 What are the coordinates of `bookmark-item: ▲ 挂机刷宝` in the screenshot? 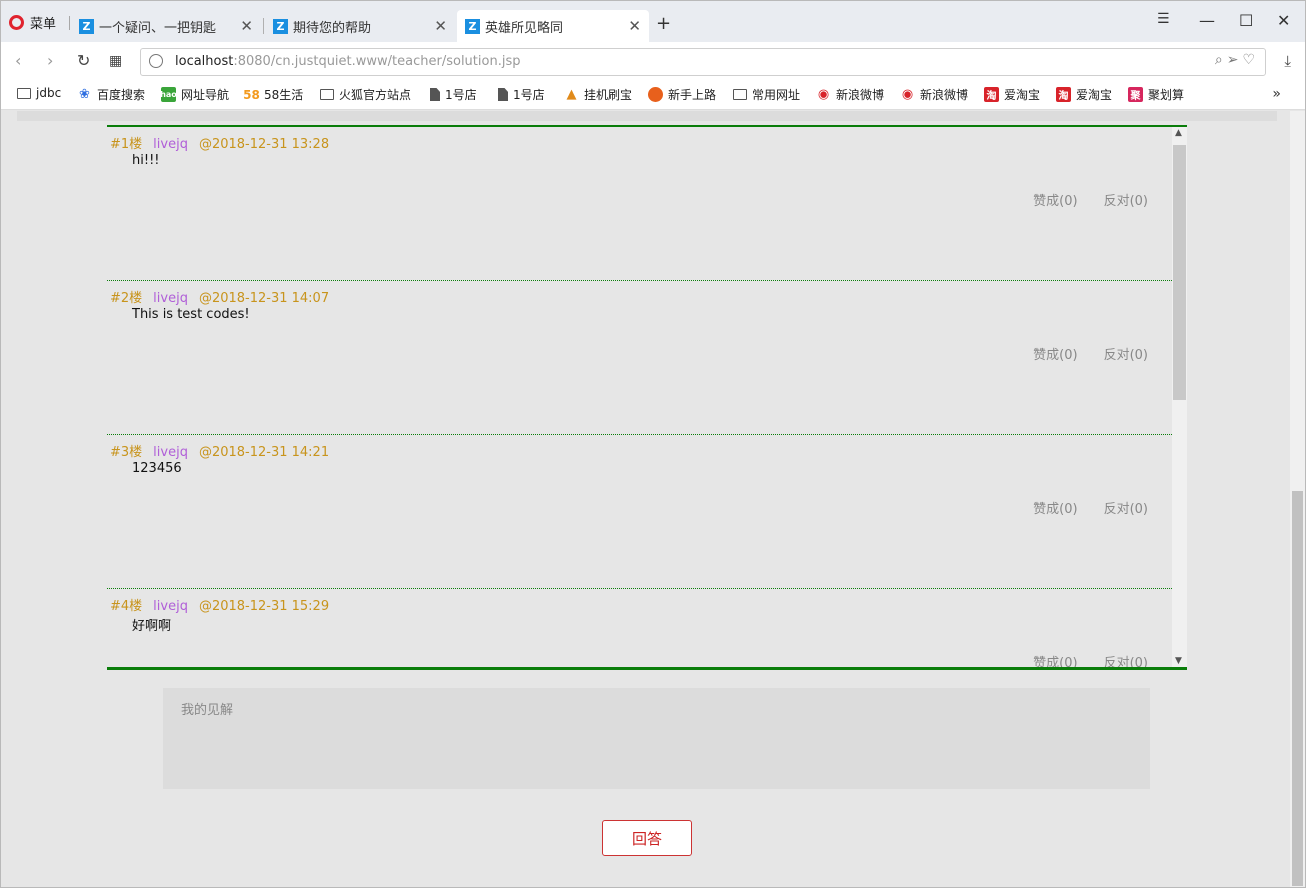 It's located at (598, 94).